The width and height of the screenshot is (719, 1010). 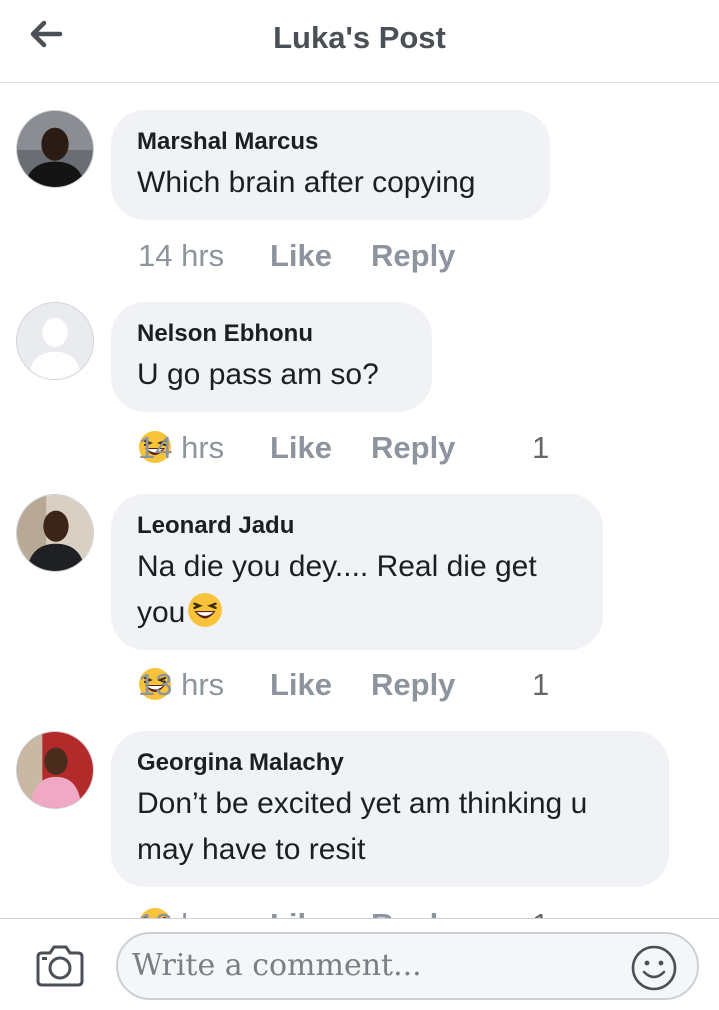 What do you see at coordinates (329, 142) in the screenshot?
I see `comment-author: Marshal Marcus` at bounding box center [329, 142].